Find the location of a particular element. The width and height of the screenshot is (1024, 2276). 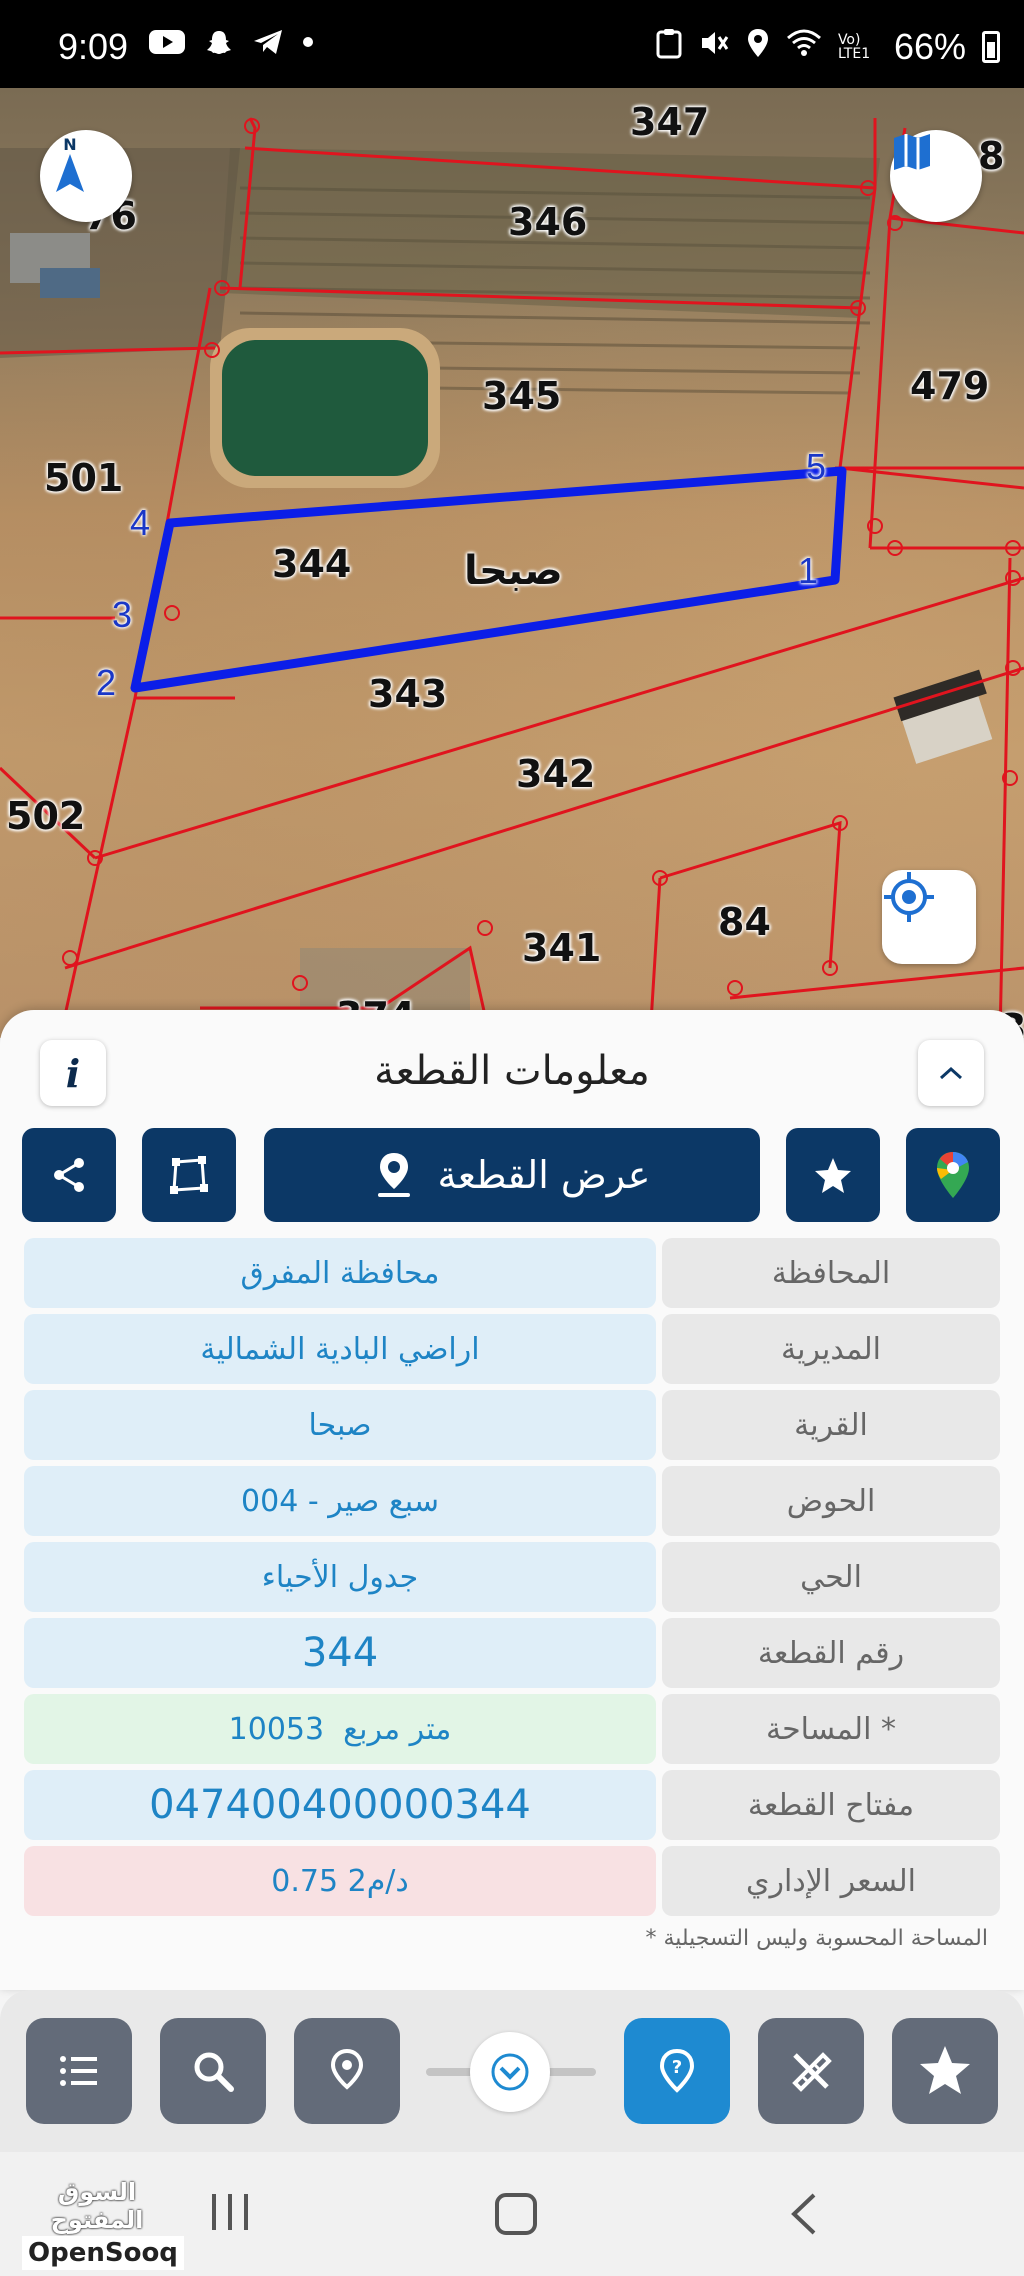

help-location-button: ? is located at coordinates (677, 2071).